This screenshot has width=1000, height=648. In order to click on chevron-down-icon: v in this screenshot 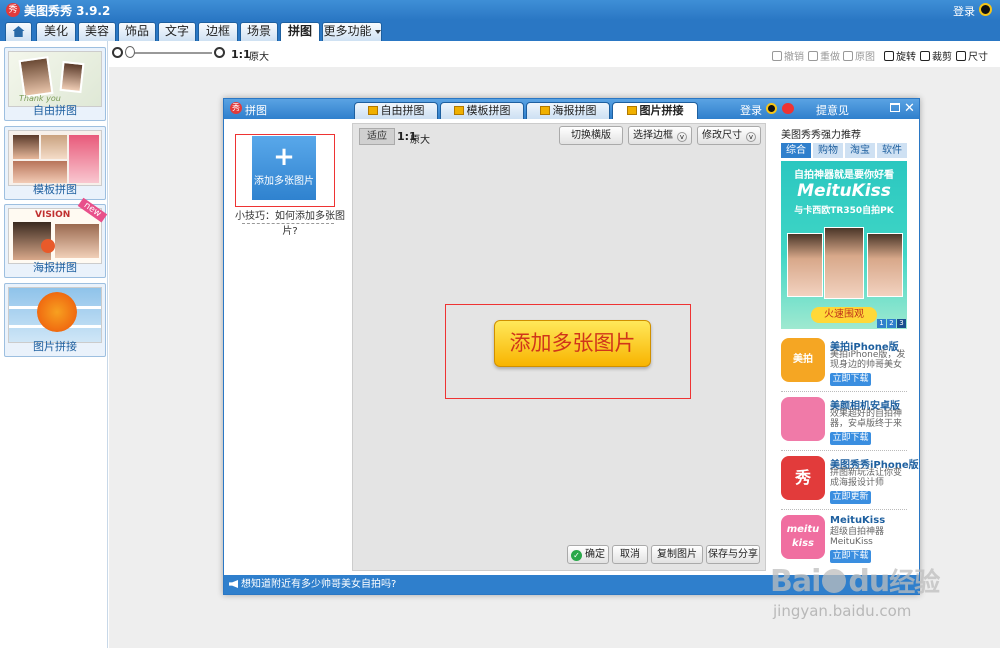, I will do `click(682, 137)`.